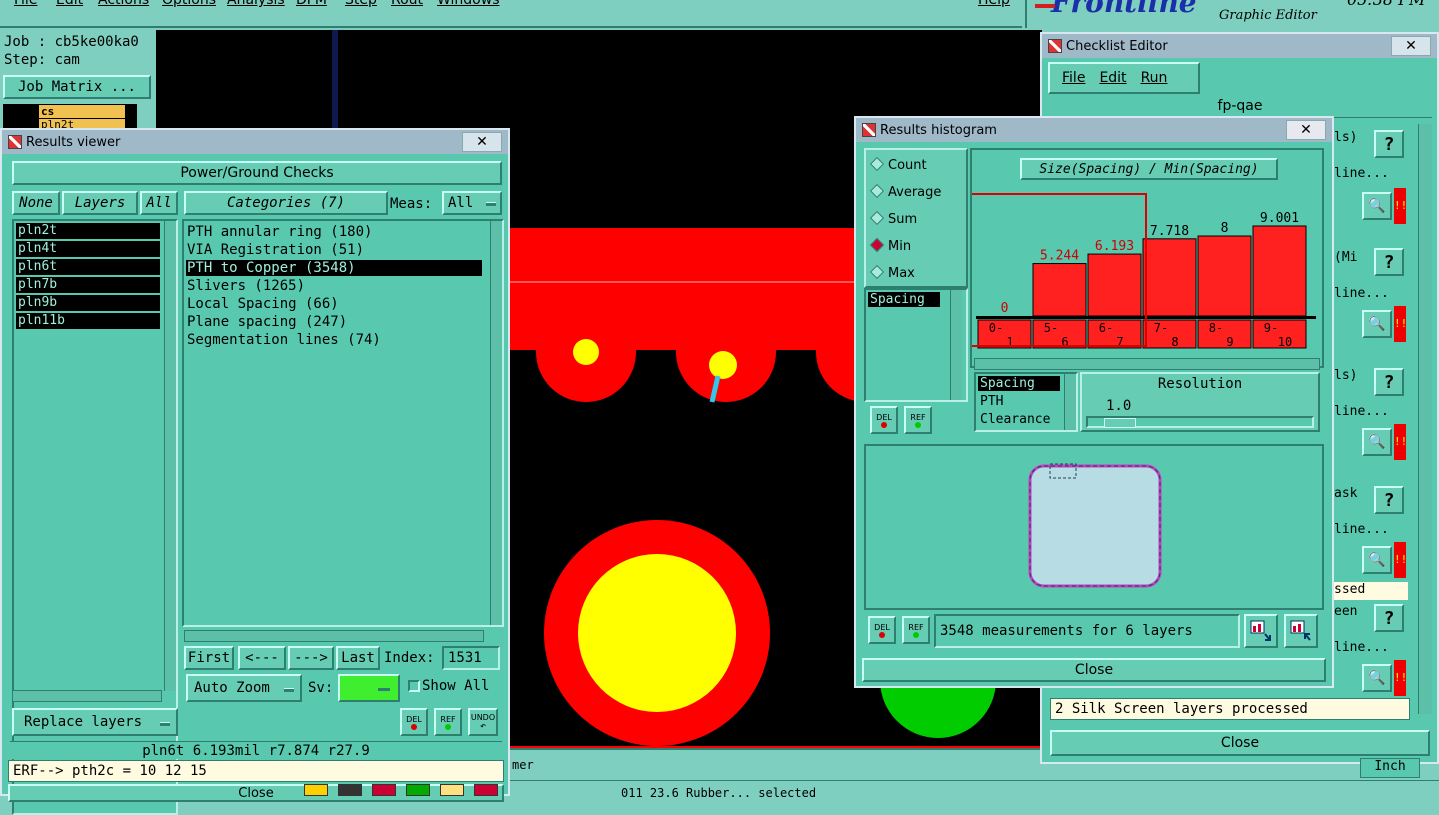  What do you see at coordinates (916, 630) in the screenshot?
I see `preview-ref-button: REF` at bounding box center [916, 630].